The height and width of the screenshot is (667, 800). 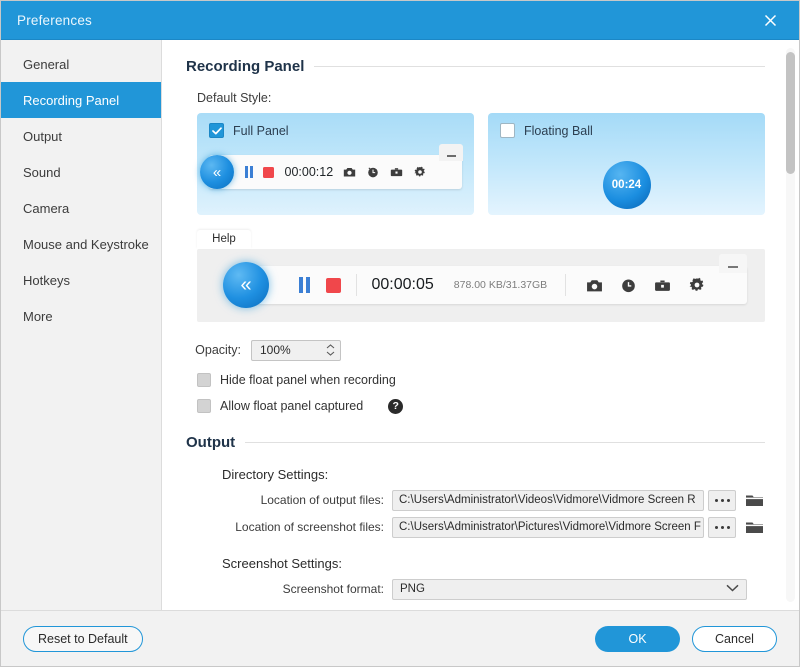 I want to click on panel-preview: Help 00:00:05 878.00 KB/31.37GB «, so click(x=481, y=275).